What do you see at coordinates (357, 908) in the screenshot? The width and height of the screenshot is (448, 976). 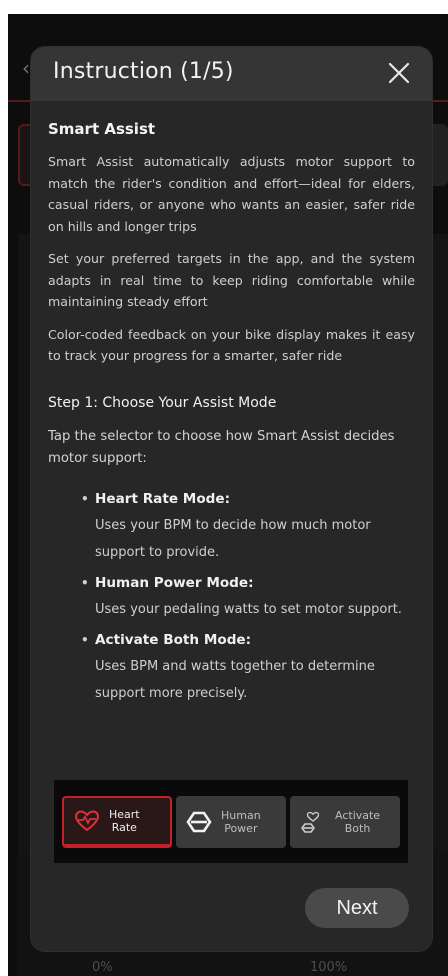 I see `next-button: Next` at bounding box center [357, 908].